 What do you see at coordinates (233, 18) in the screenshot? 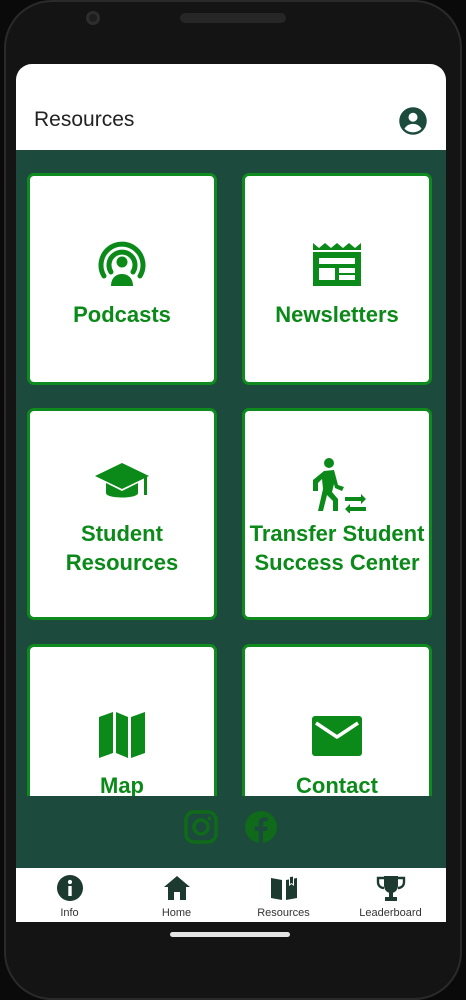
I see `earpiece-speaker` at bounding box center [233, 18].